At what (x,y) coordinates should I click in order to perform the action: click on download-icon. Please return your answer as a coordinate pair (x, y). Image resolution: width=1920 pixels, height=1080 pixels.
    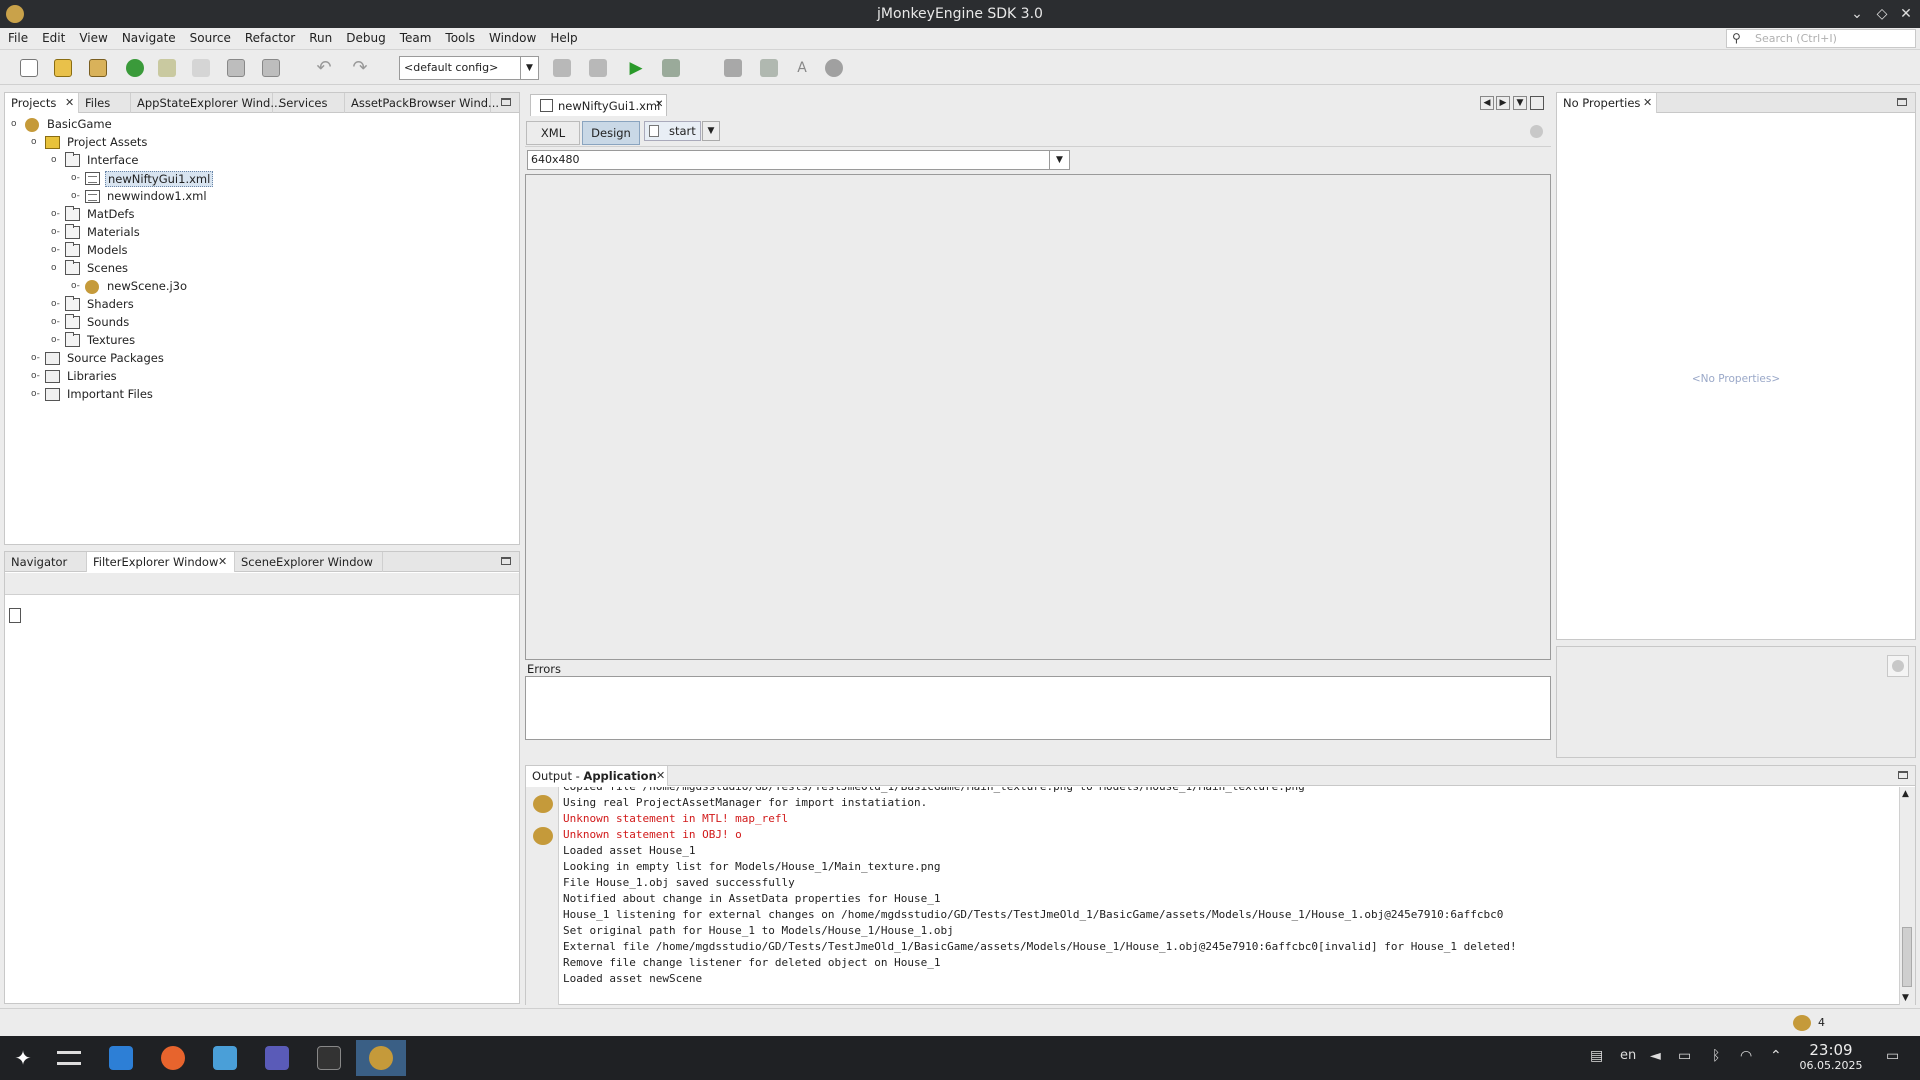
    Looking at the image, I should click on (135, 68).